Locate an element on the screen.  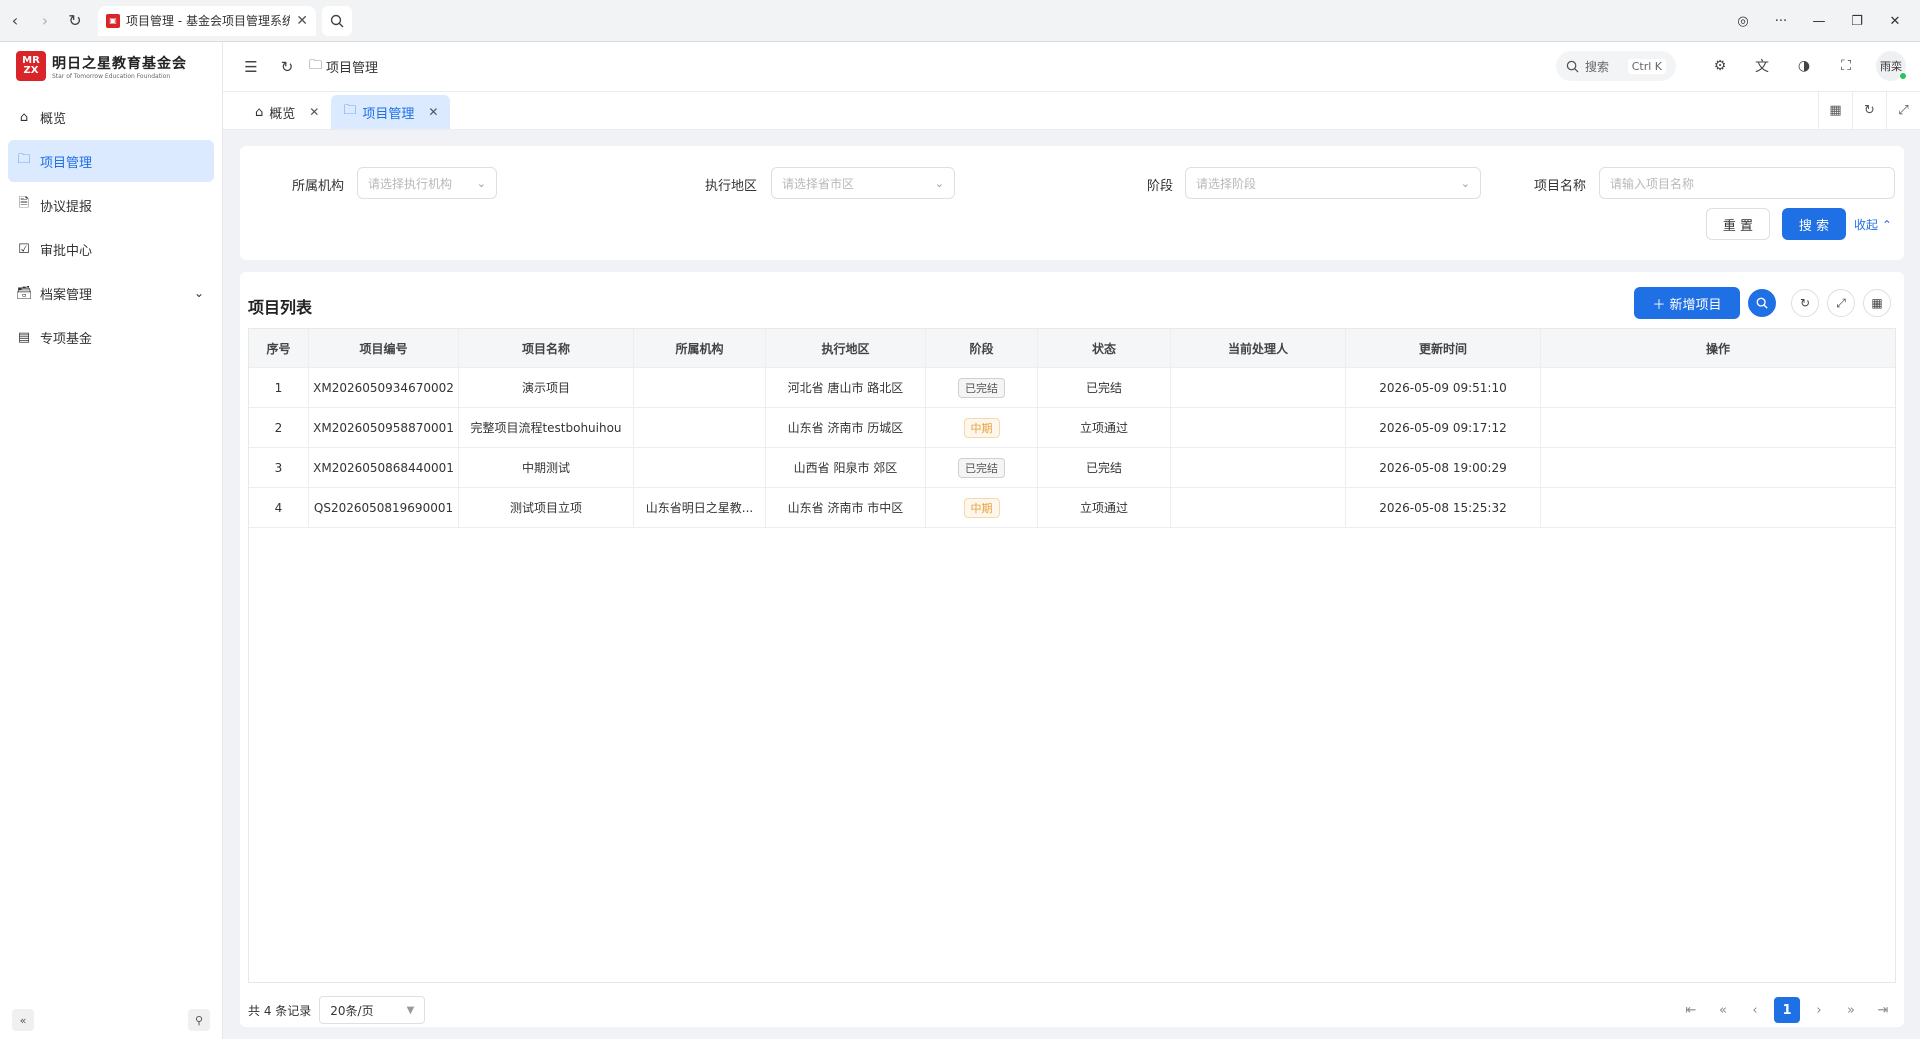
collapse-sidebar-icon: « is located at coordinates (23, 1020).